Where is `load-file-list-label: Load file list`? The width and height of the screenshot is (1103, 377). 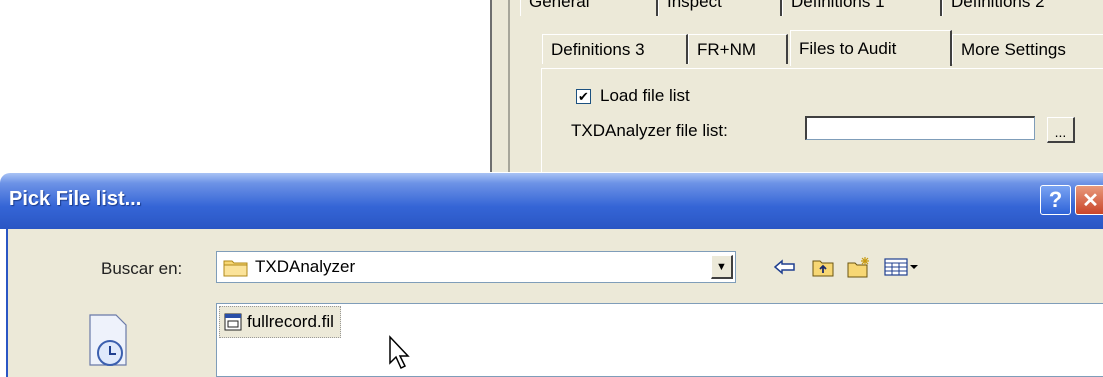
load-file-list-label: Load file list is located at coordinates (645, 95).